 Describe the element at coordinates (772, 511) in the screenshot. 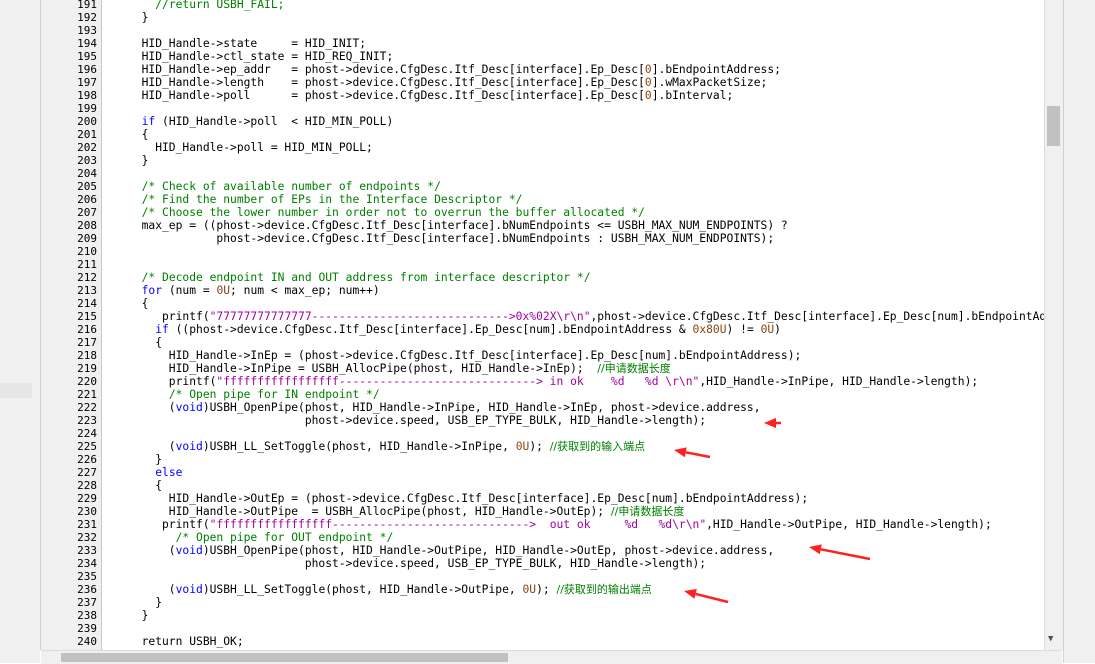

I see `annotation-overlay` at that location.